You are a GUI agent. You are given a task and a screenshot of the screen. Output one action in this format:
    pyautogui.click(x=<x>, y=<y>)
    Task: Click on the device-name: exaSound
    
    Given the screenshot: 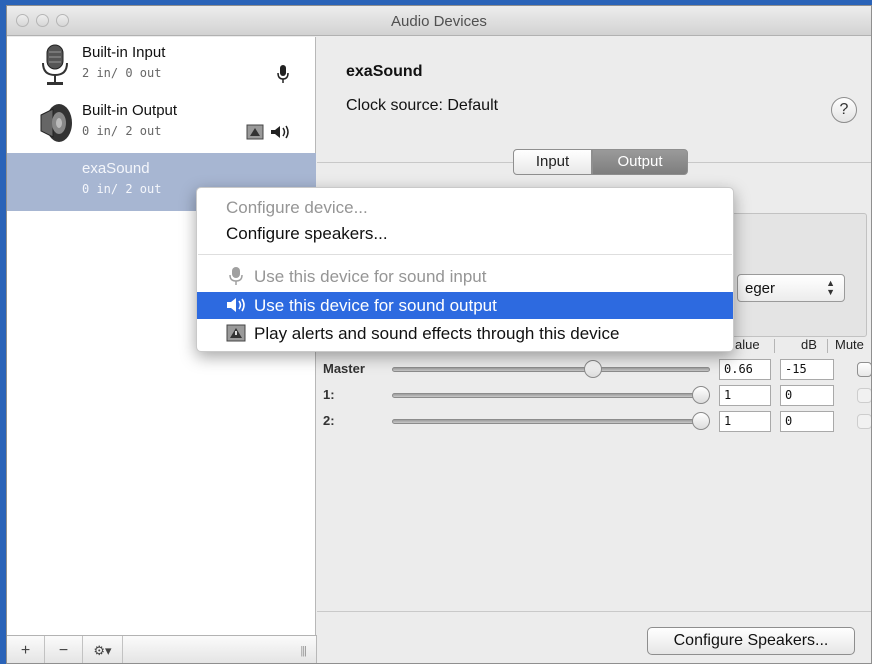 What is the action you would take?
    pyautogui.click(x=116, y=168)
    